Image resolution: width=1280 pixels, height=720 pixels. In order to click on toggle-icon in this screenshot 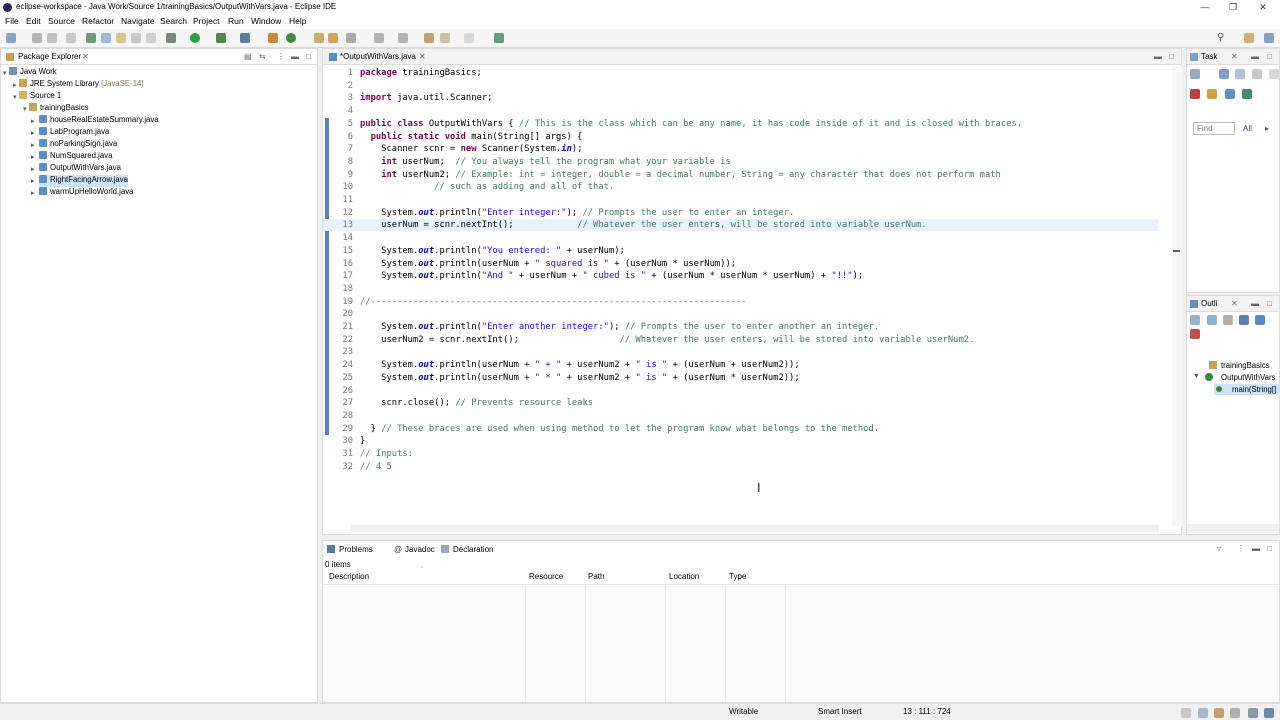, I will do `click(91, 38)`.